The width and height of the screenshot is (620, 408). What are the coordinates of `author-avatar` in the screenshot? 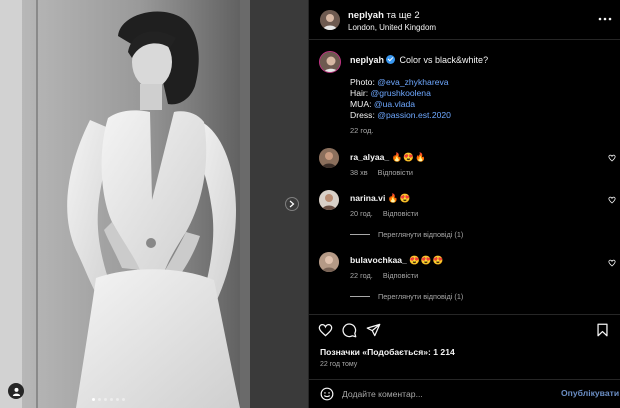 It's located at (330, 20).